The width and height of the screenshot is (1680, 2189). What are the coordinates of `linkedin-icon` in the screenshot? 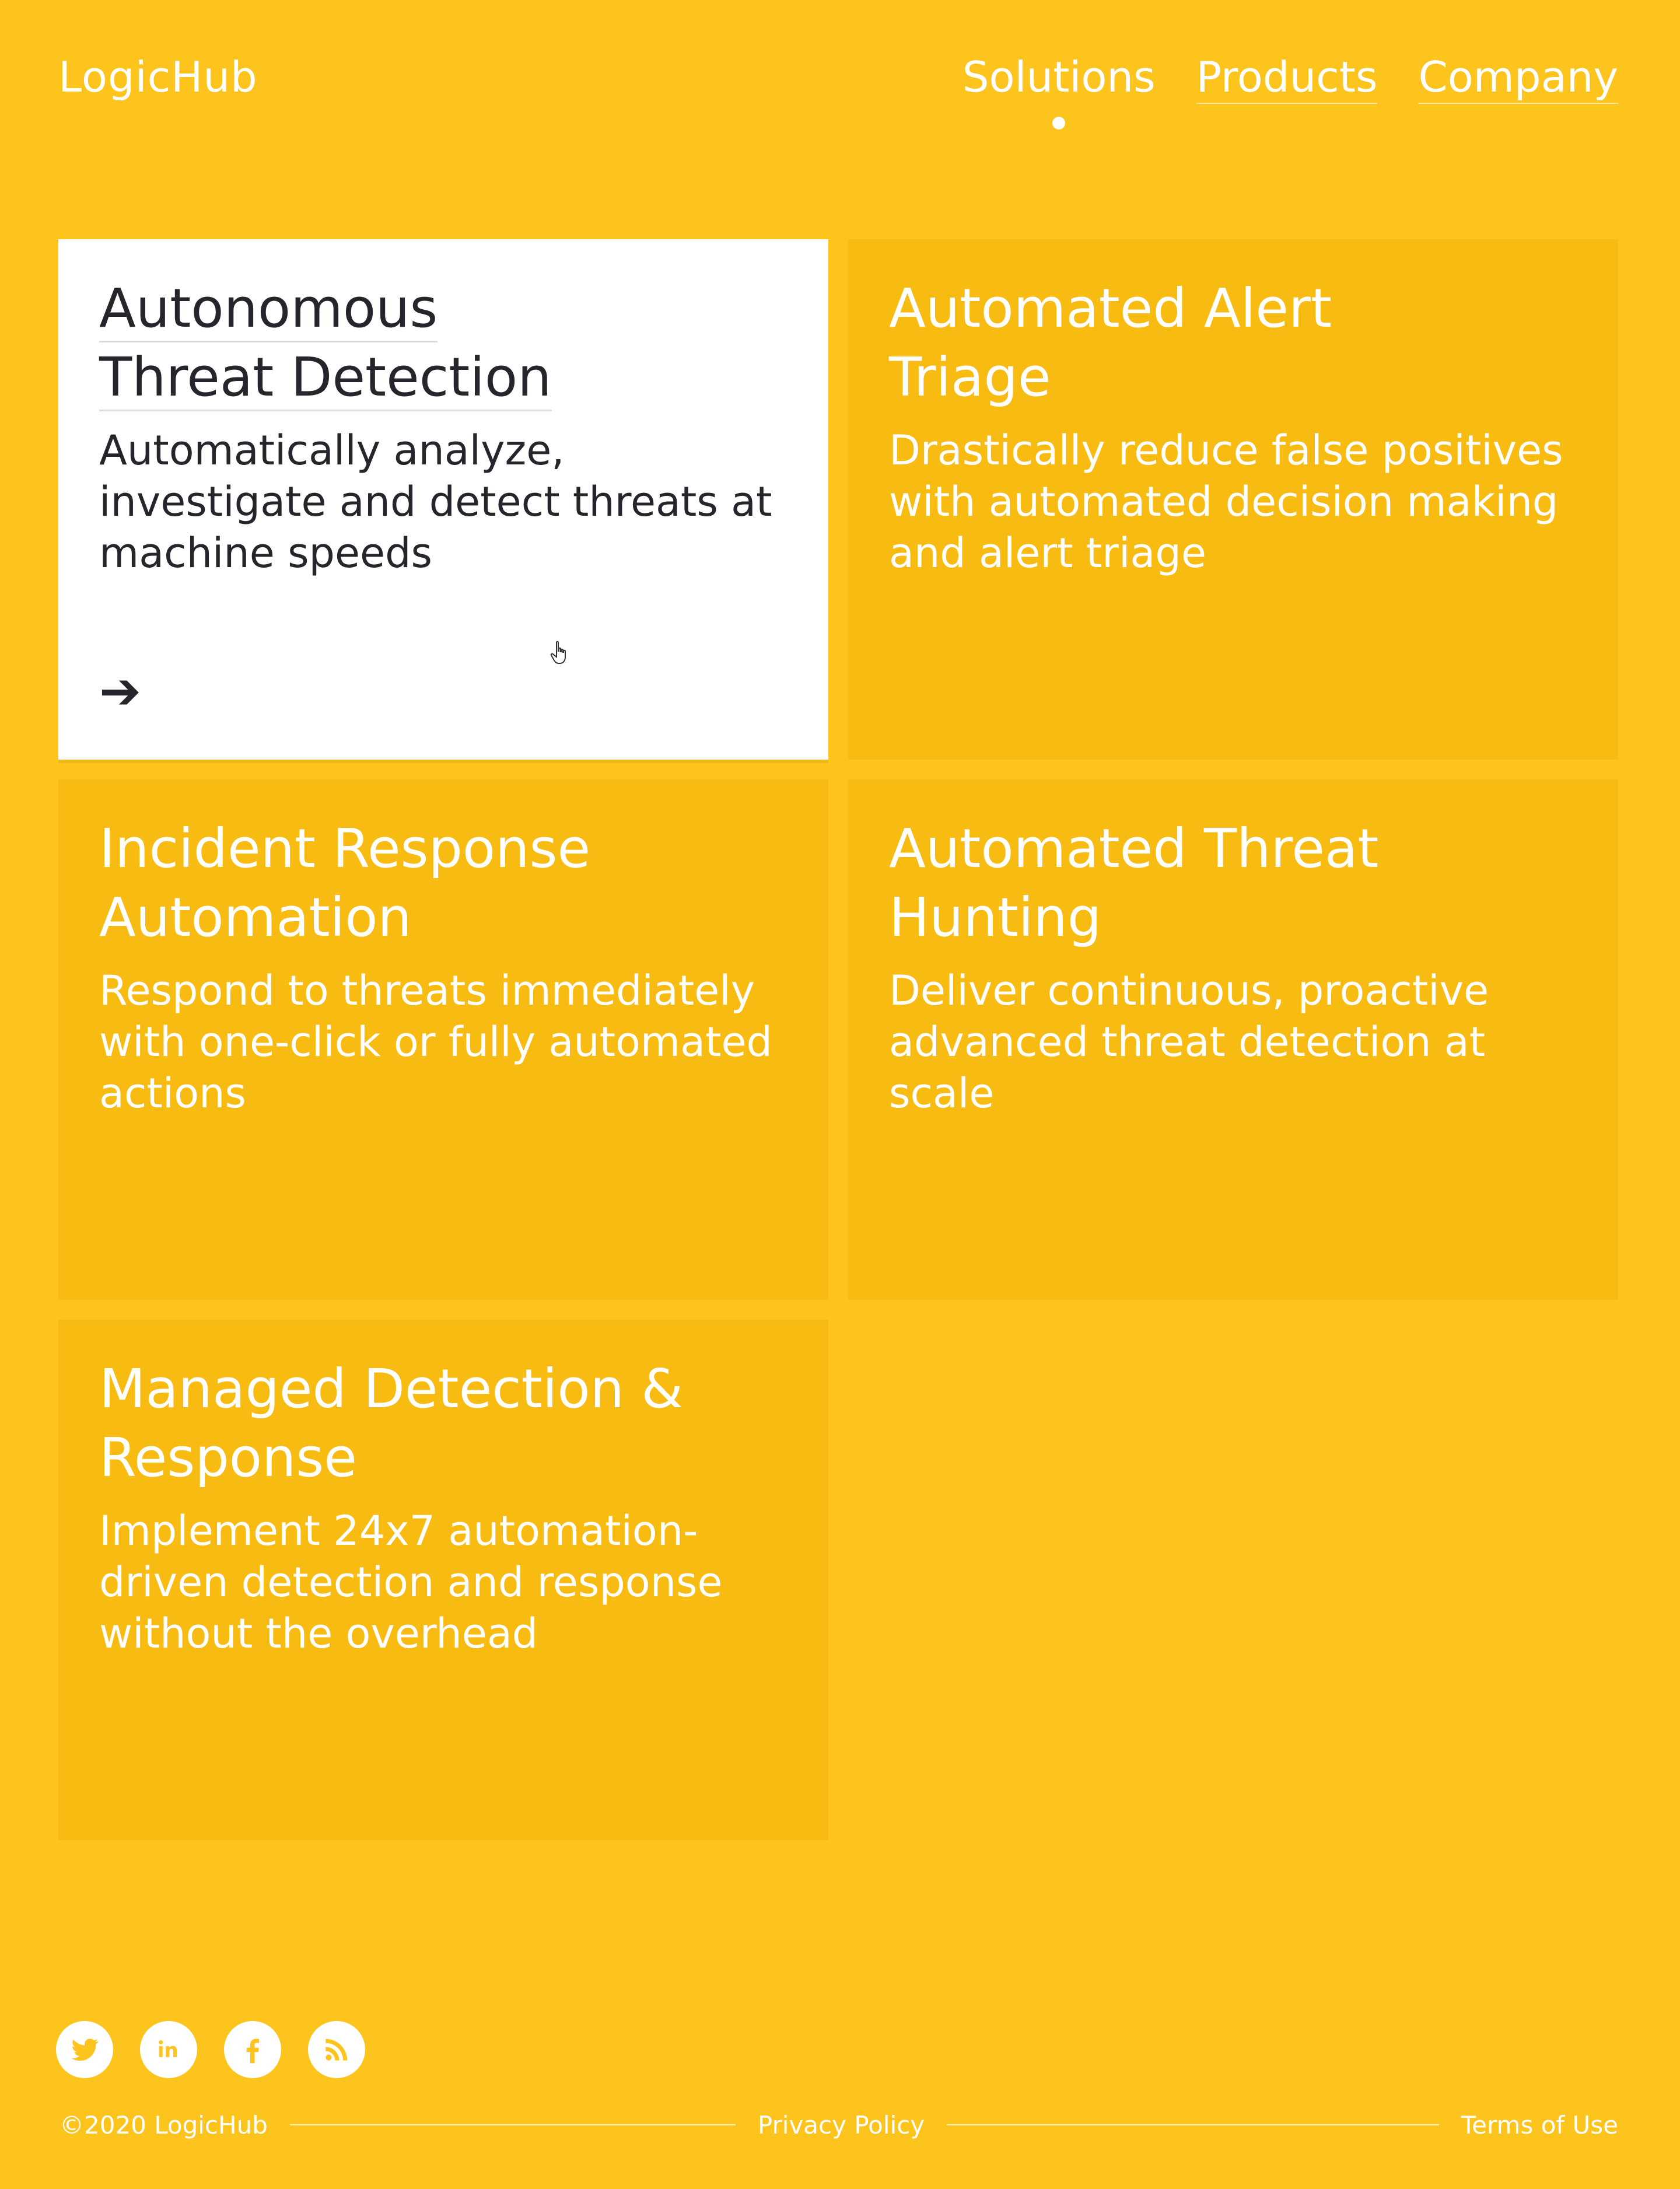 It's located at (168, 2048).